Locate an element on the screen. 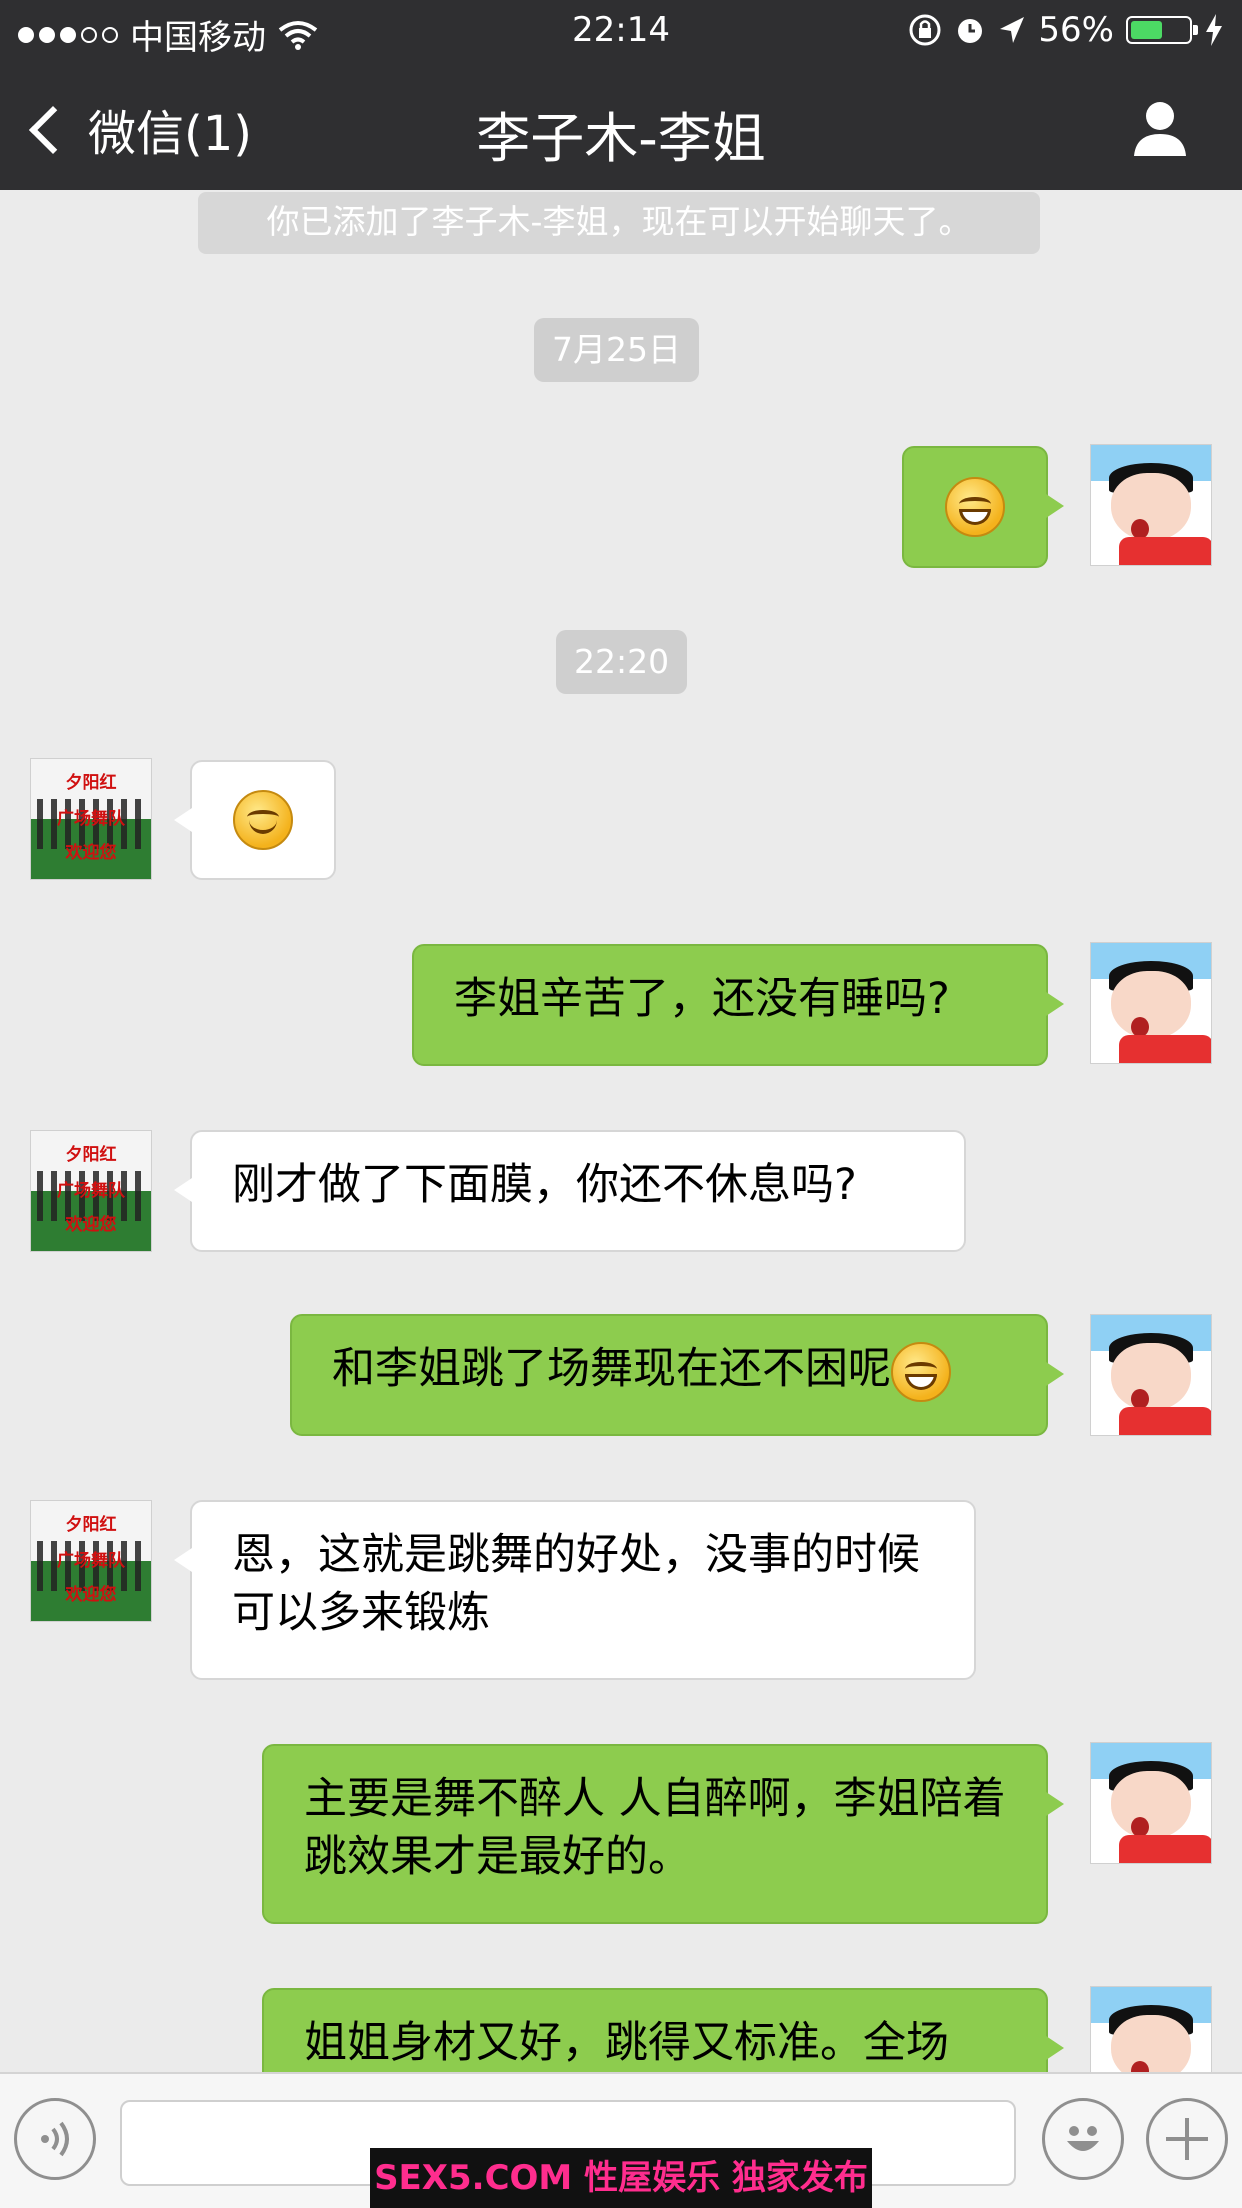 The height and width of the screenshot is (2208, 1242). message-bubble-received: 刚才做了下面膜，你还不休息吗? is located at coordinates (570, 1191).